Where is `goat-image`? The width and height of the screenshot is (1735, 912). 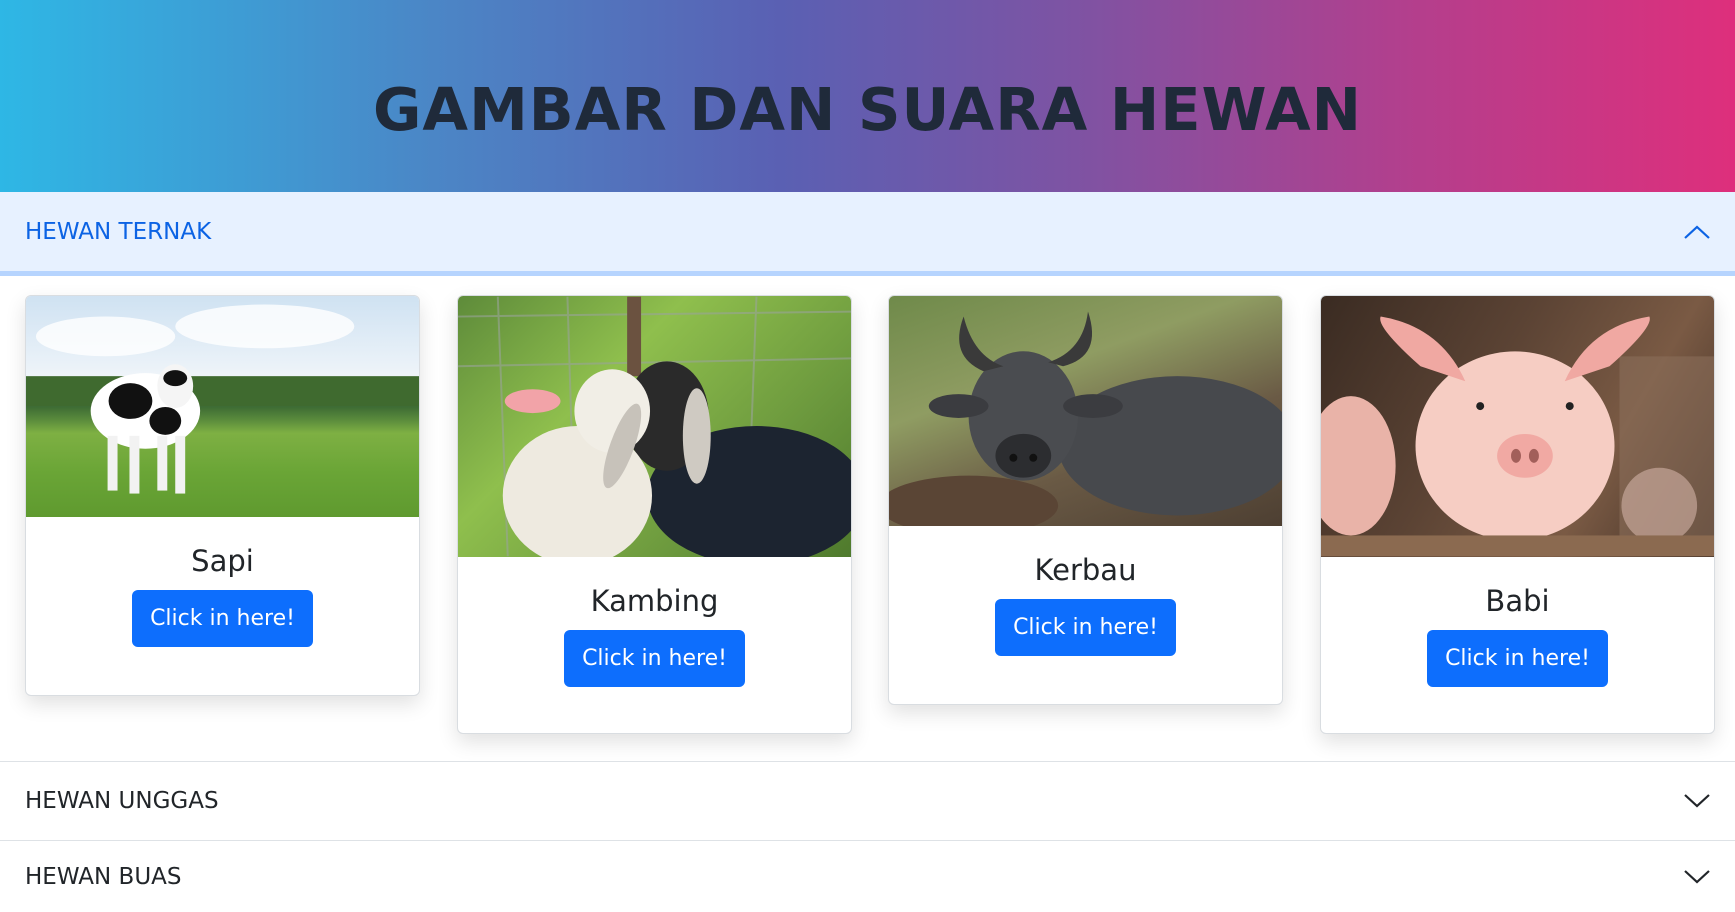 goat-image is located at coordinates (654, 426).